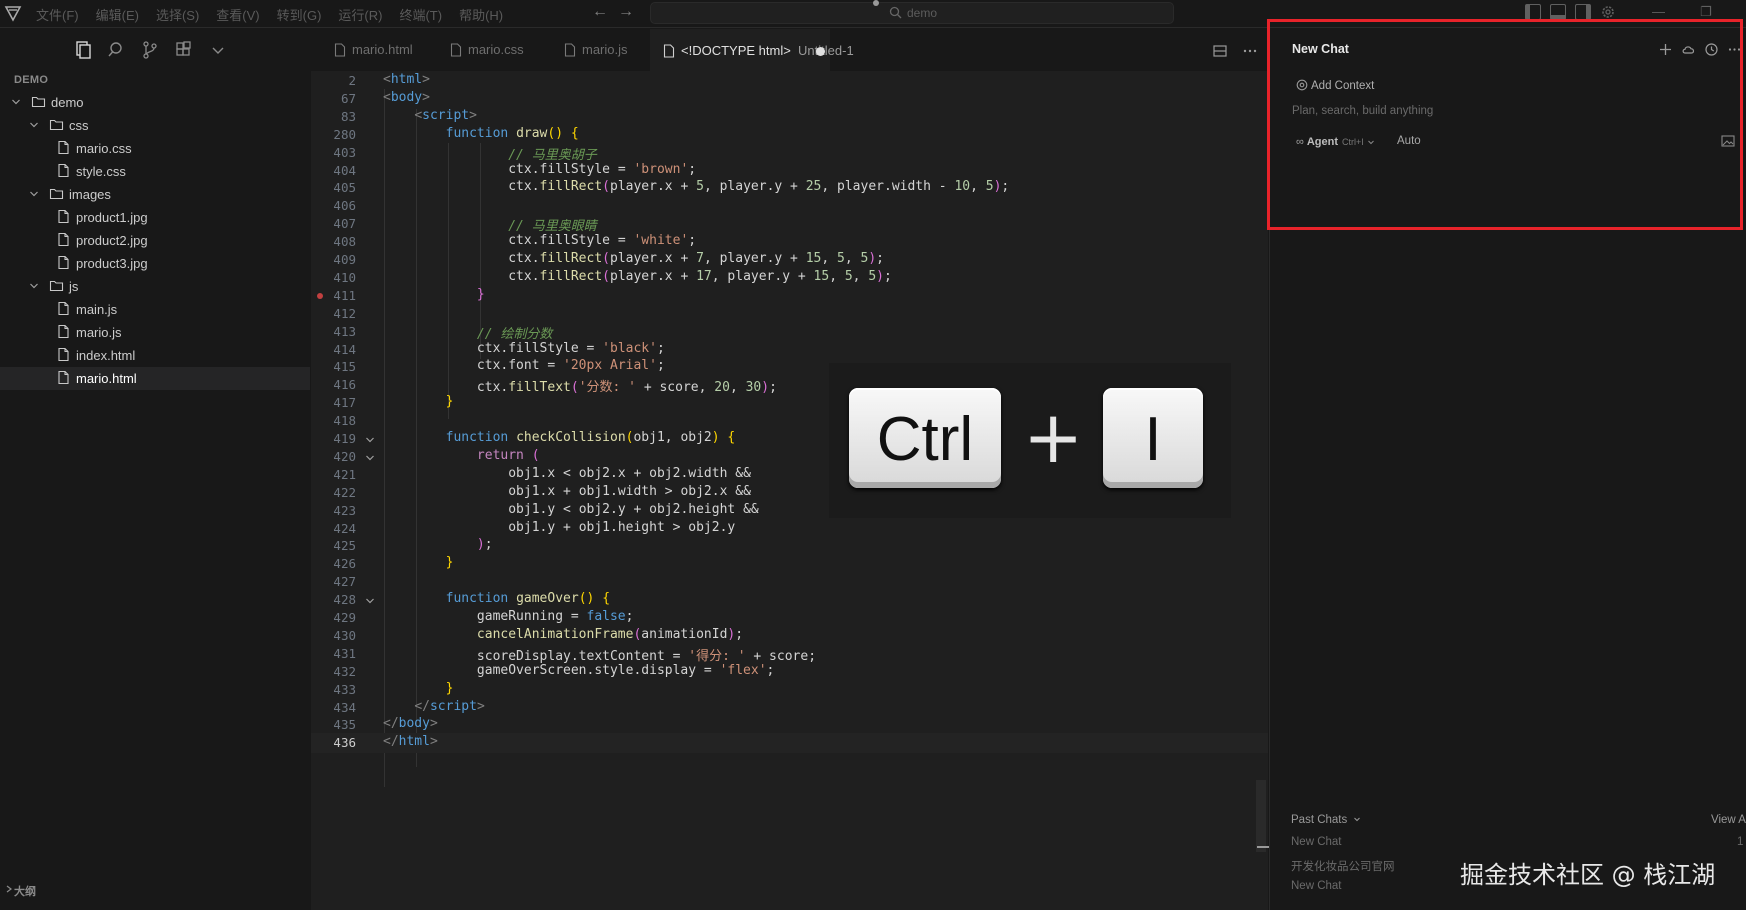 The height and width of the screenshot is (910, 1746). I want to click on menu-item: 运行(R), so click(360, 14).